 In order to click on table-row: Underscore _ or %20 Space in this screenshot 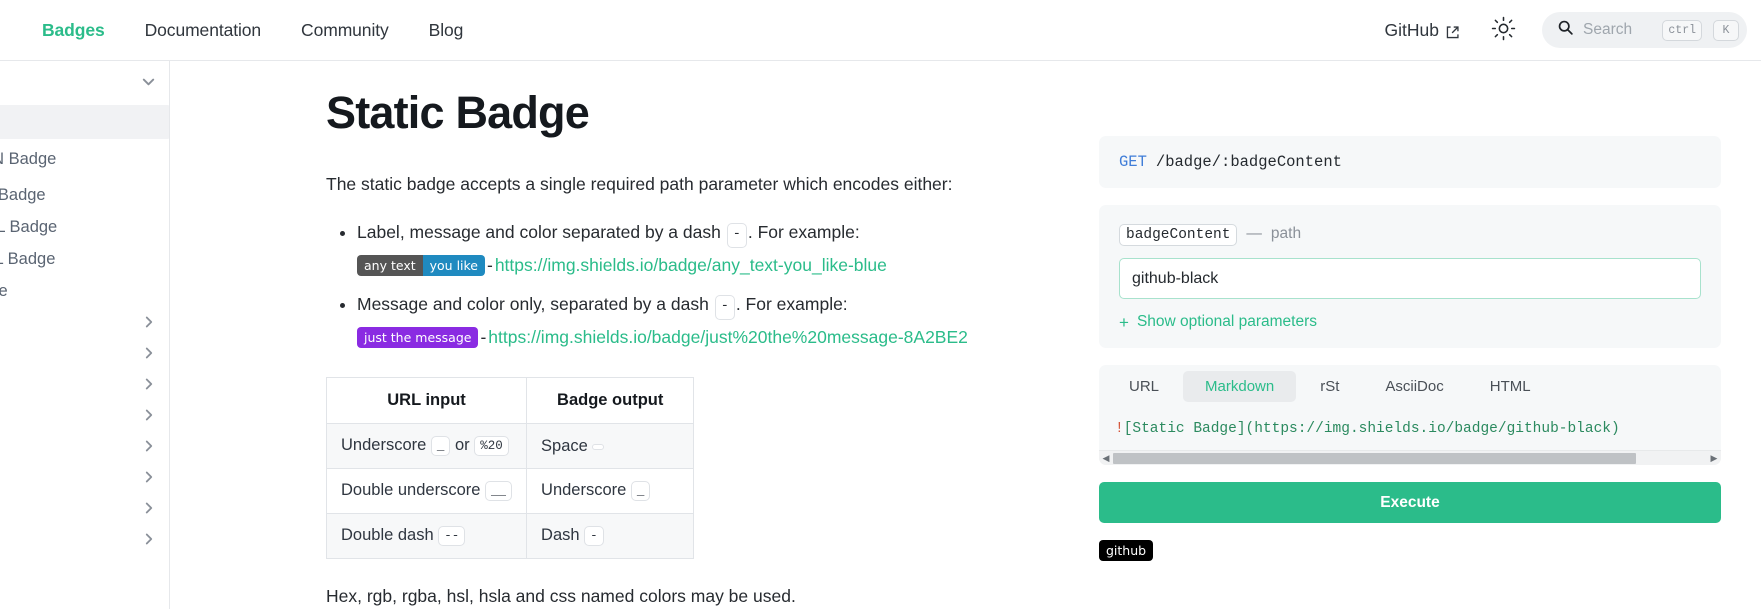, I will do `click(510, 446)`.